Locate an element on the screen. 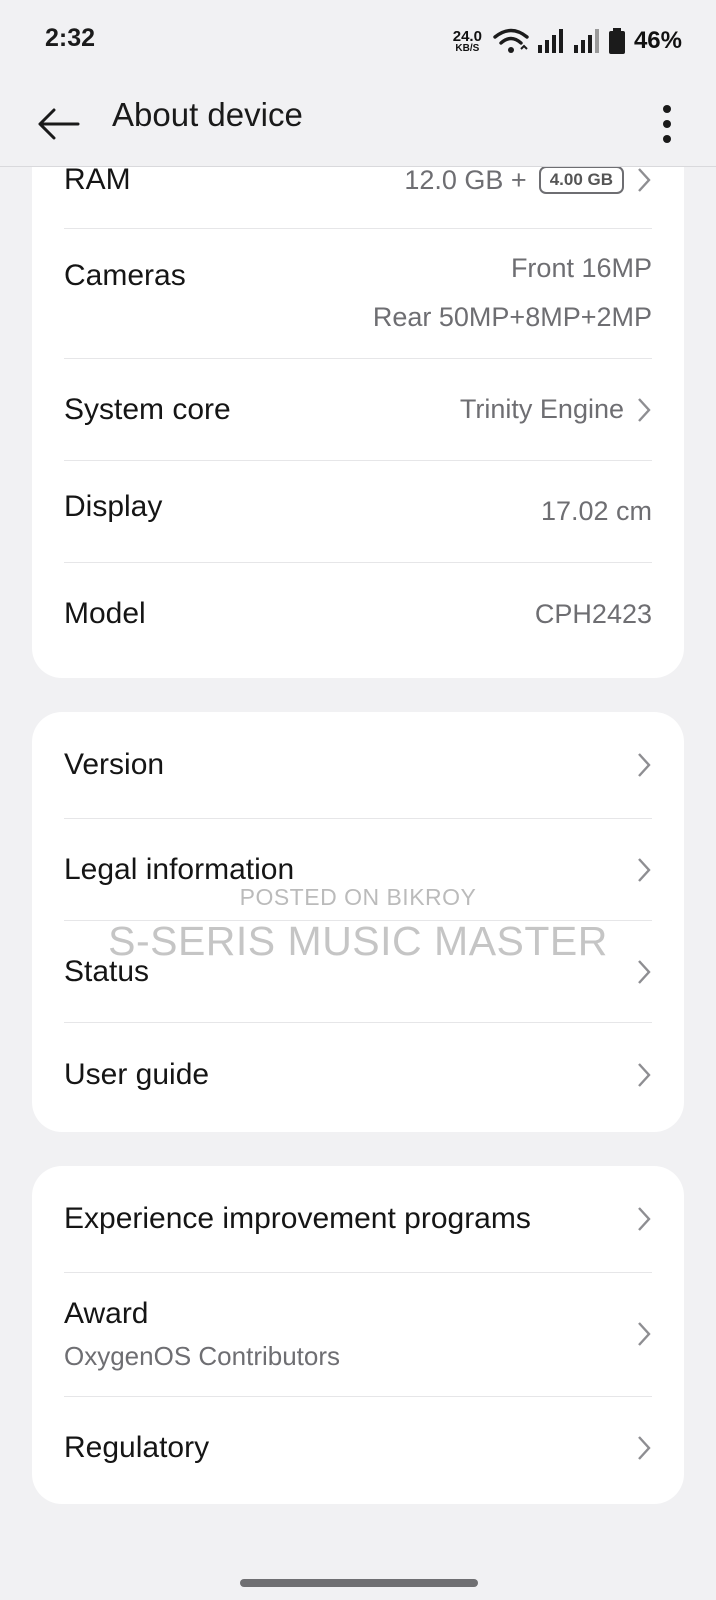  ram-label: RAM is located at coordinates (97, 179).